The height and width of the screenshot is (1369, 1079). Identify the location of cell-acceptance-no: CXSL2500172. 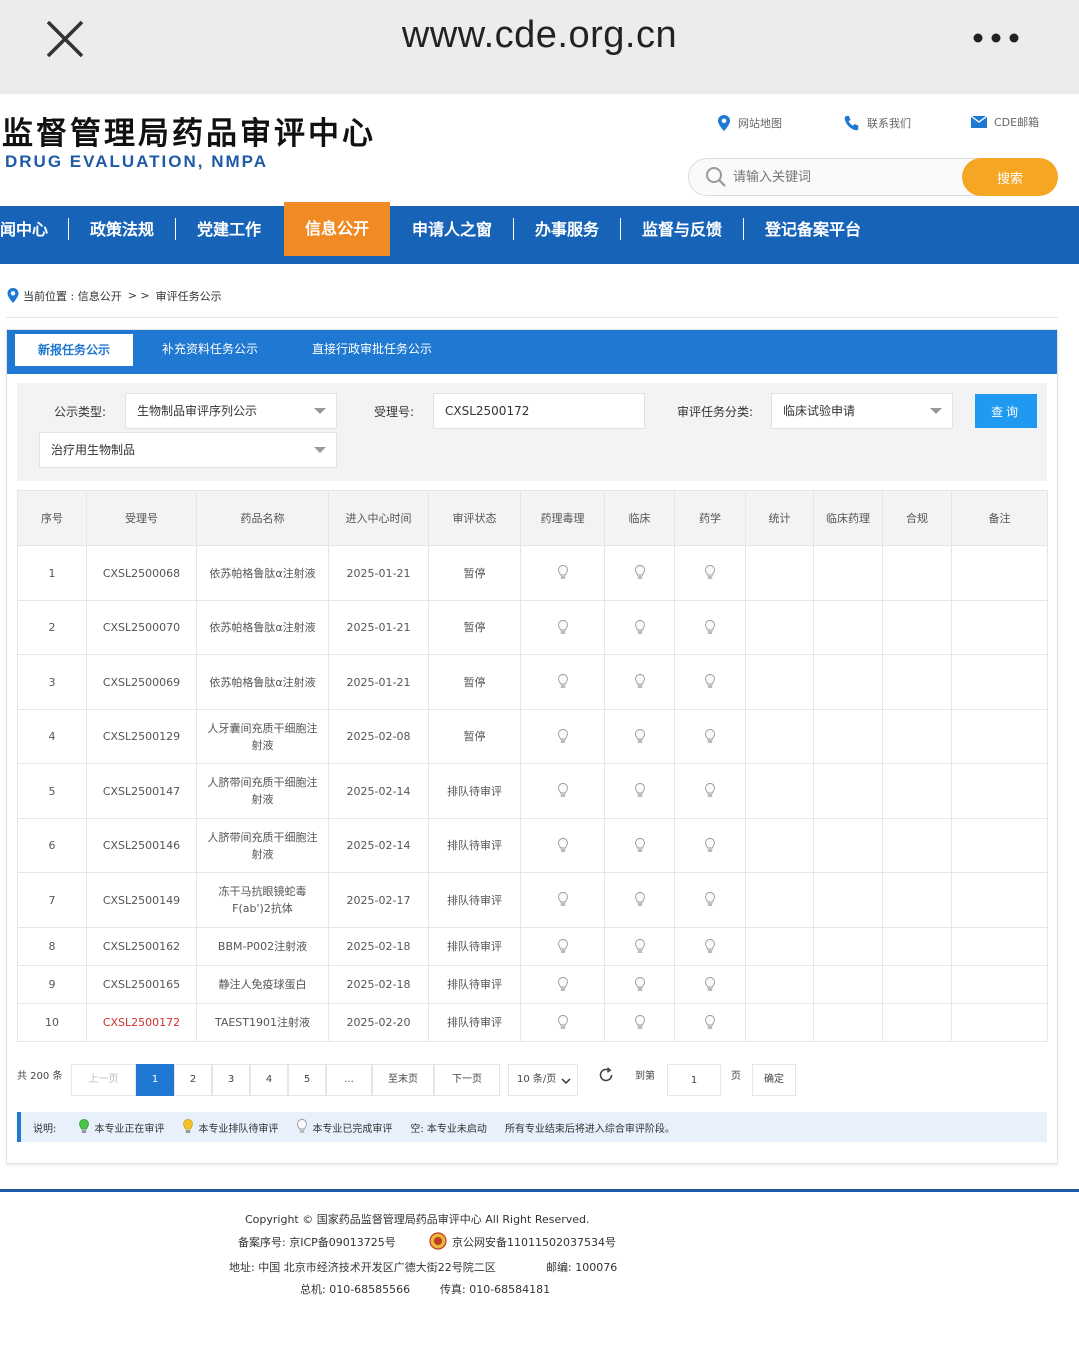
(141, 1022).